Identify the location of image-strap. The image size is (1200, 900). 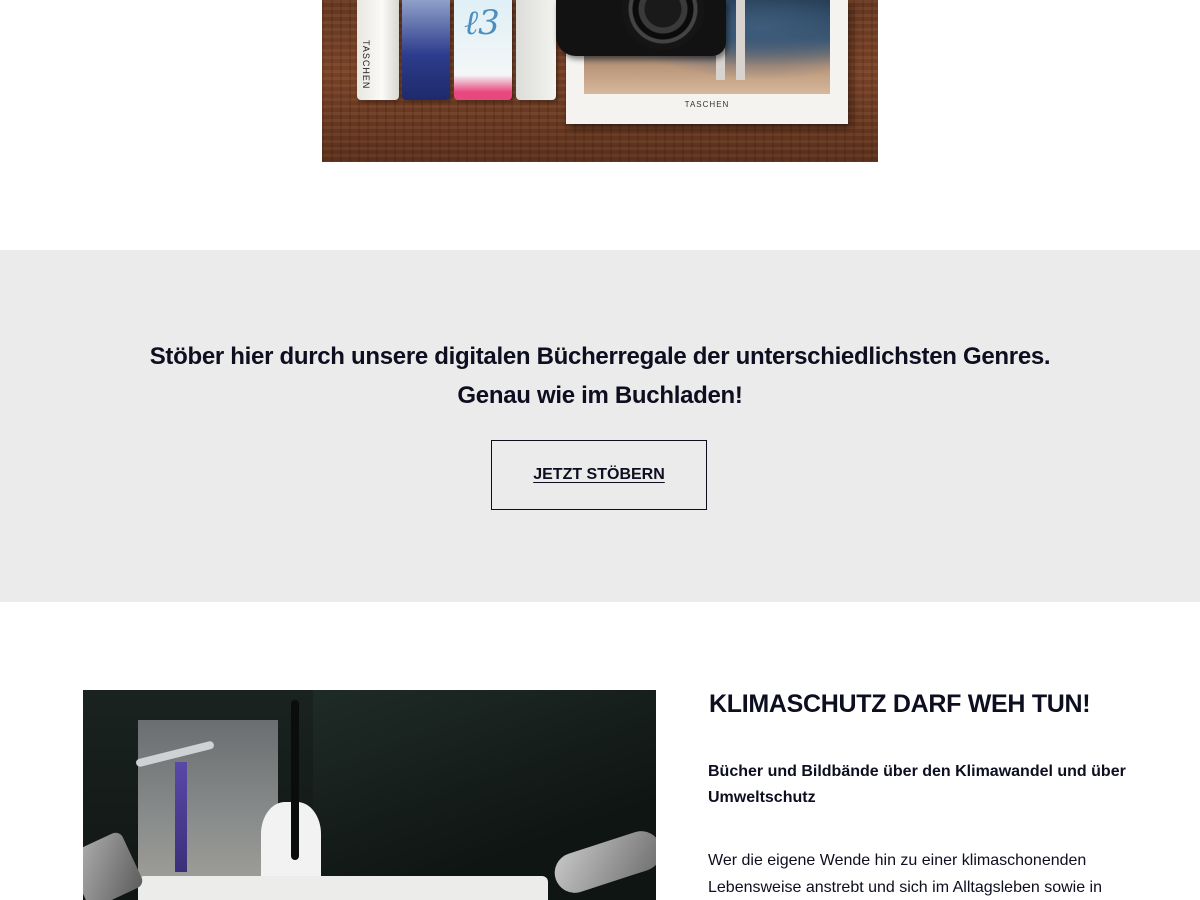
(295, 780).